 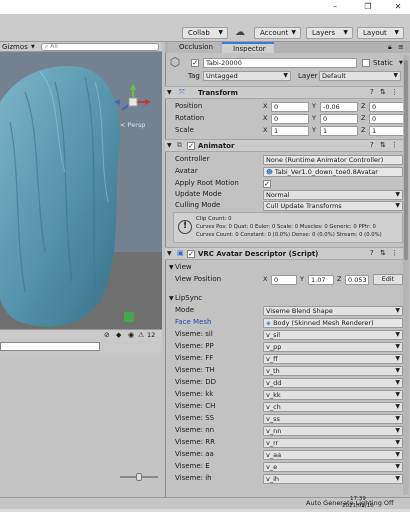 I want to click on object-active-checkbox: ✓, so click(x=195, y=63).